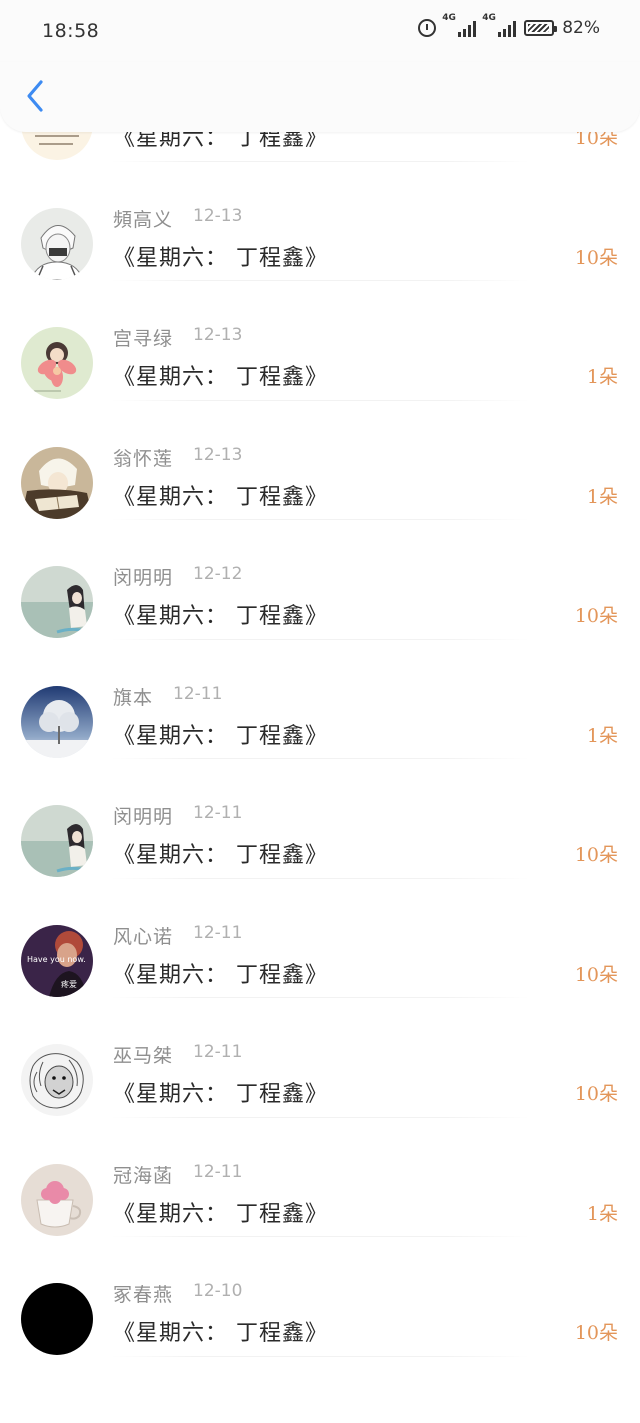  I want to click on battery-icon, so click(541, 28).